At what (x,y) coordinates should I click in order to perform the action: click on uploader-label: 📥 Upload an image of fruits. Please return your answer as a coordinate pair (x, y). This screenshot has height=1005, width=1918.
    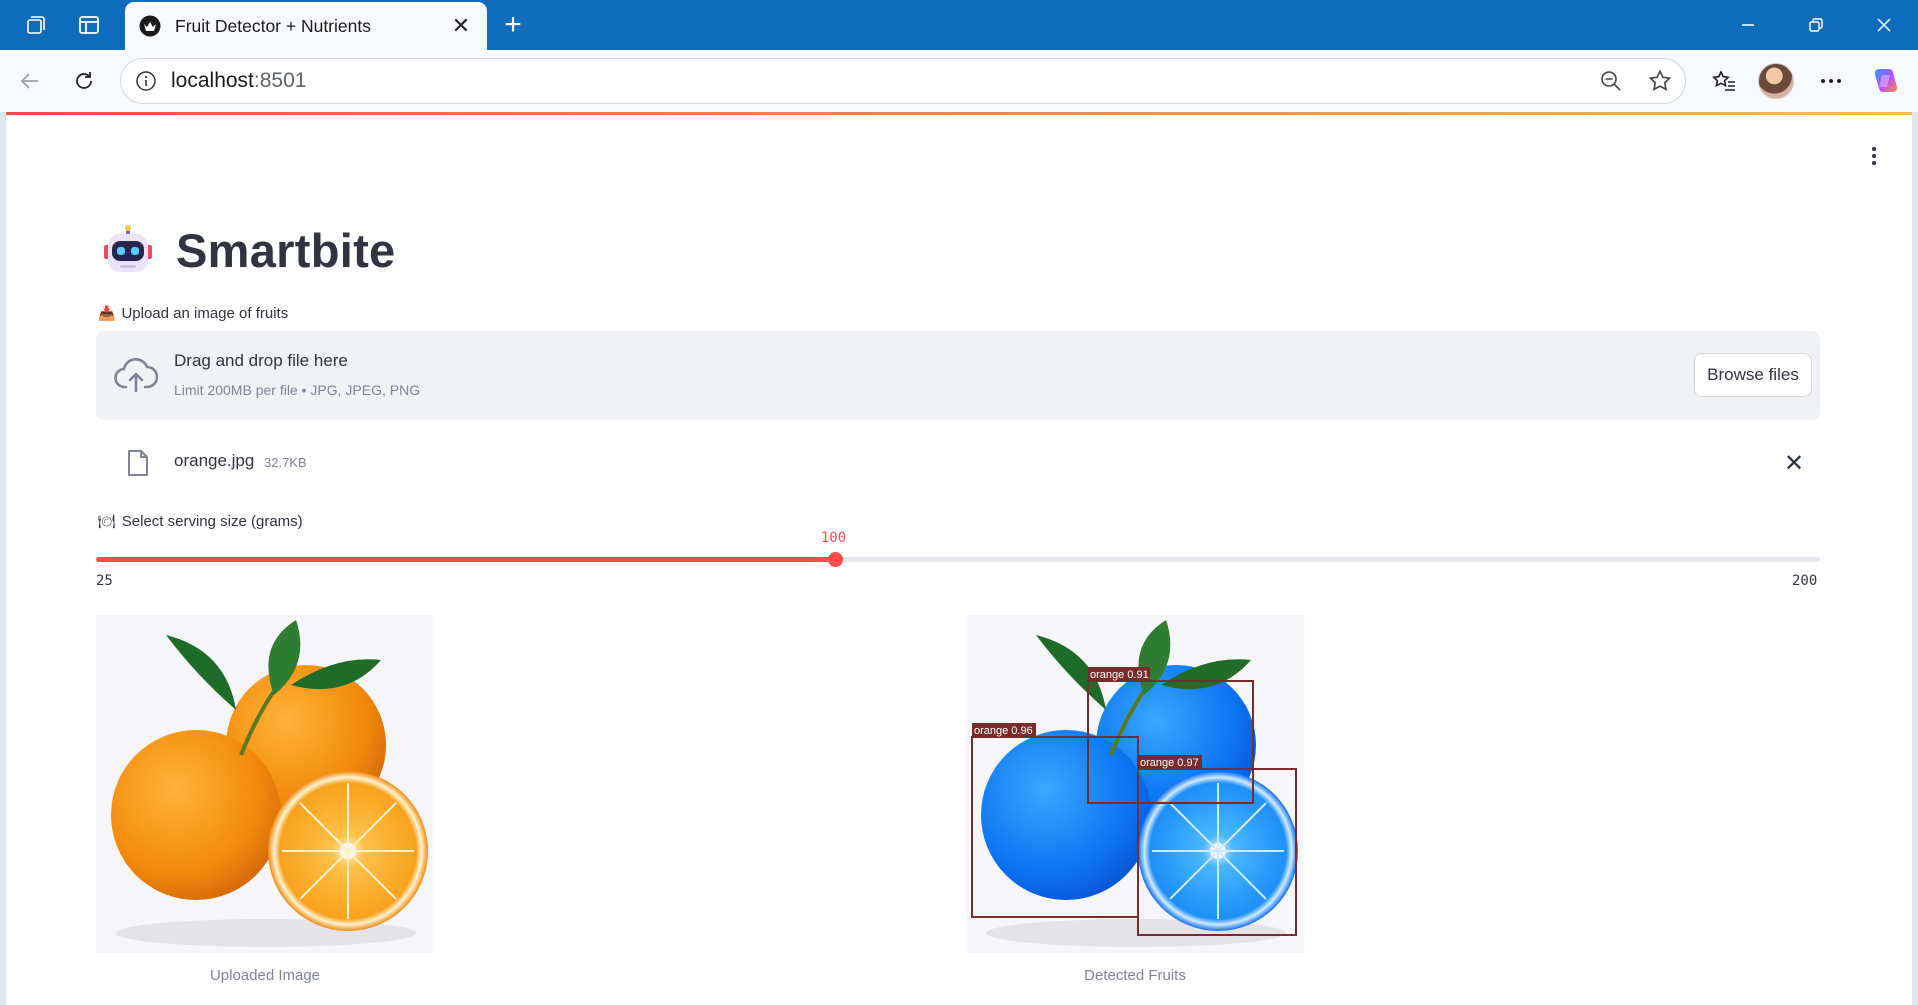
    Looking at the image, I should click on (193, 313).